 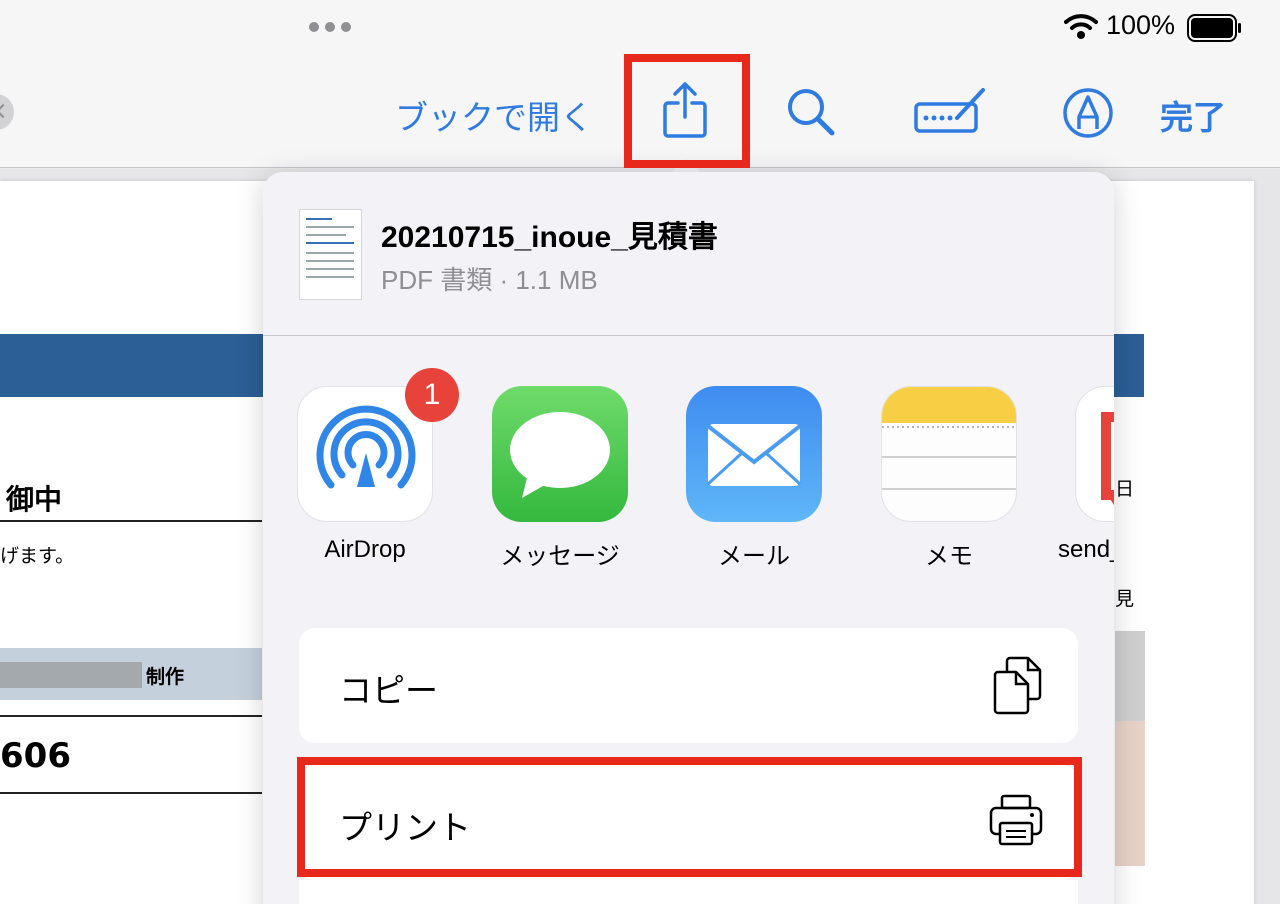 I want to click on app-label-messages: メッセージ, so click(x=560, y=556).